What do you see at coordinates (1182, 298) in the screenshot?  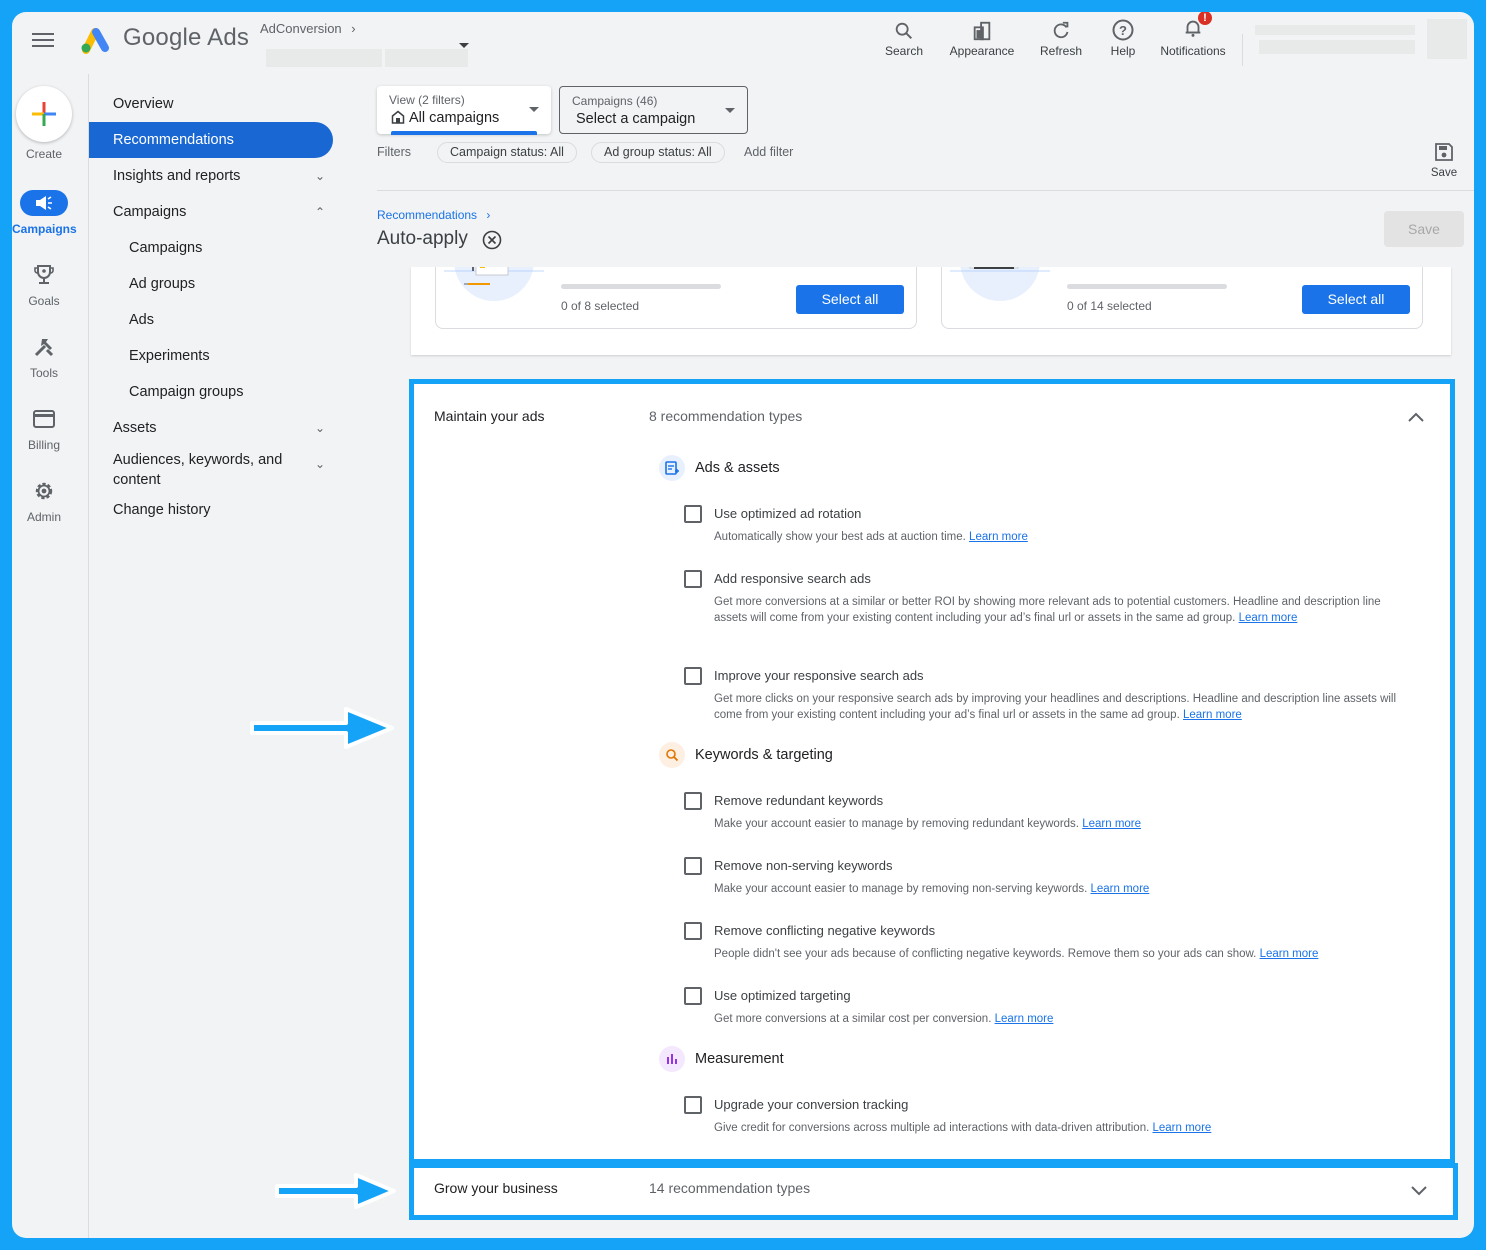 I see `summary-card-grow: 0 of 14 selected Select all` at bounding box center [1182, 298].